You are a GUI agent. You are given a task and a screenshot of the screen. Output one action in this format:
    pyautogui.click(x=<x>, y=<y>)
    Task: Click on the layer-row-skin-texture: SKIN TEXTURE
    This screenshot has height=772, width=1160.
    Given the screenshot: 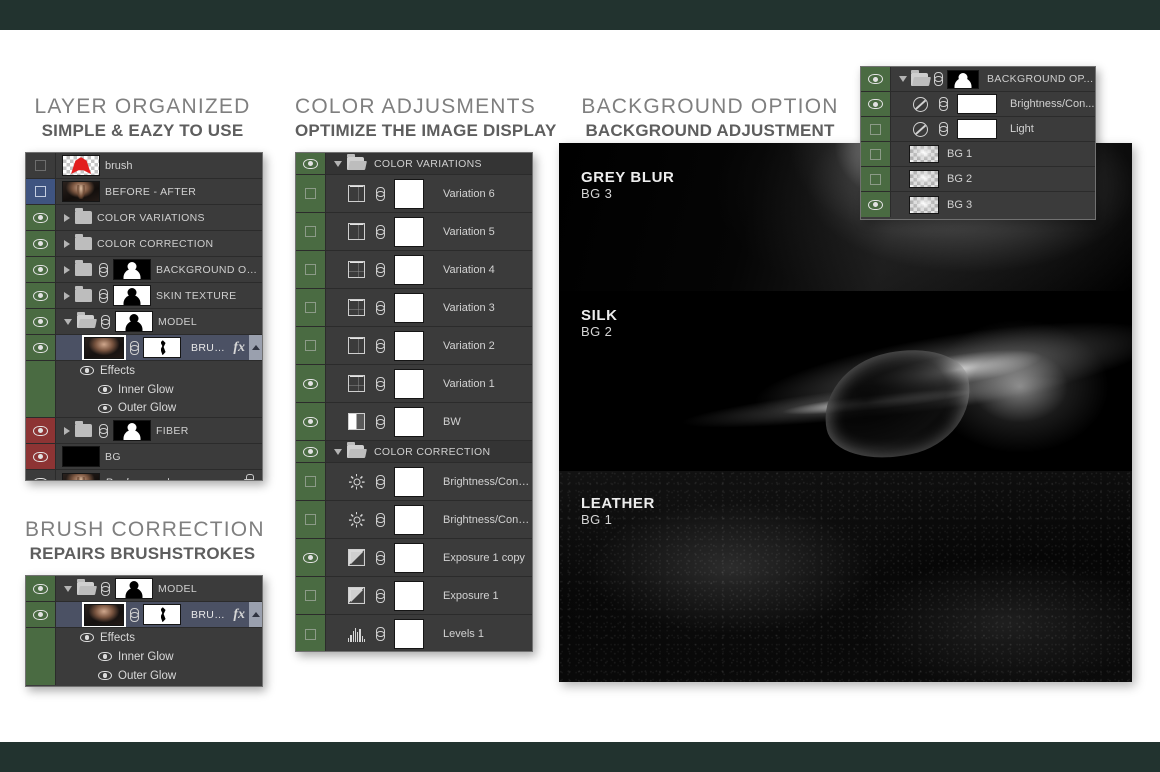 What is the action you would take?
    pyautogui.click(x=144, y=296)
    